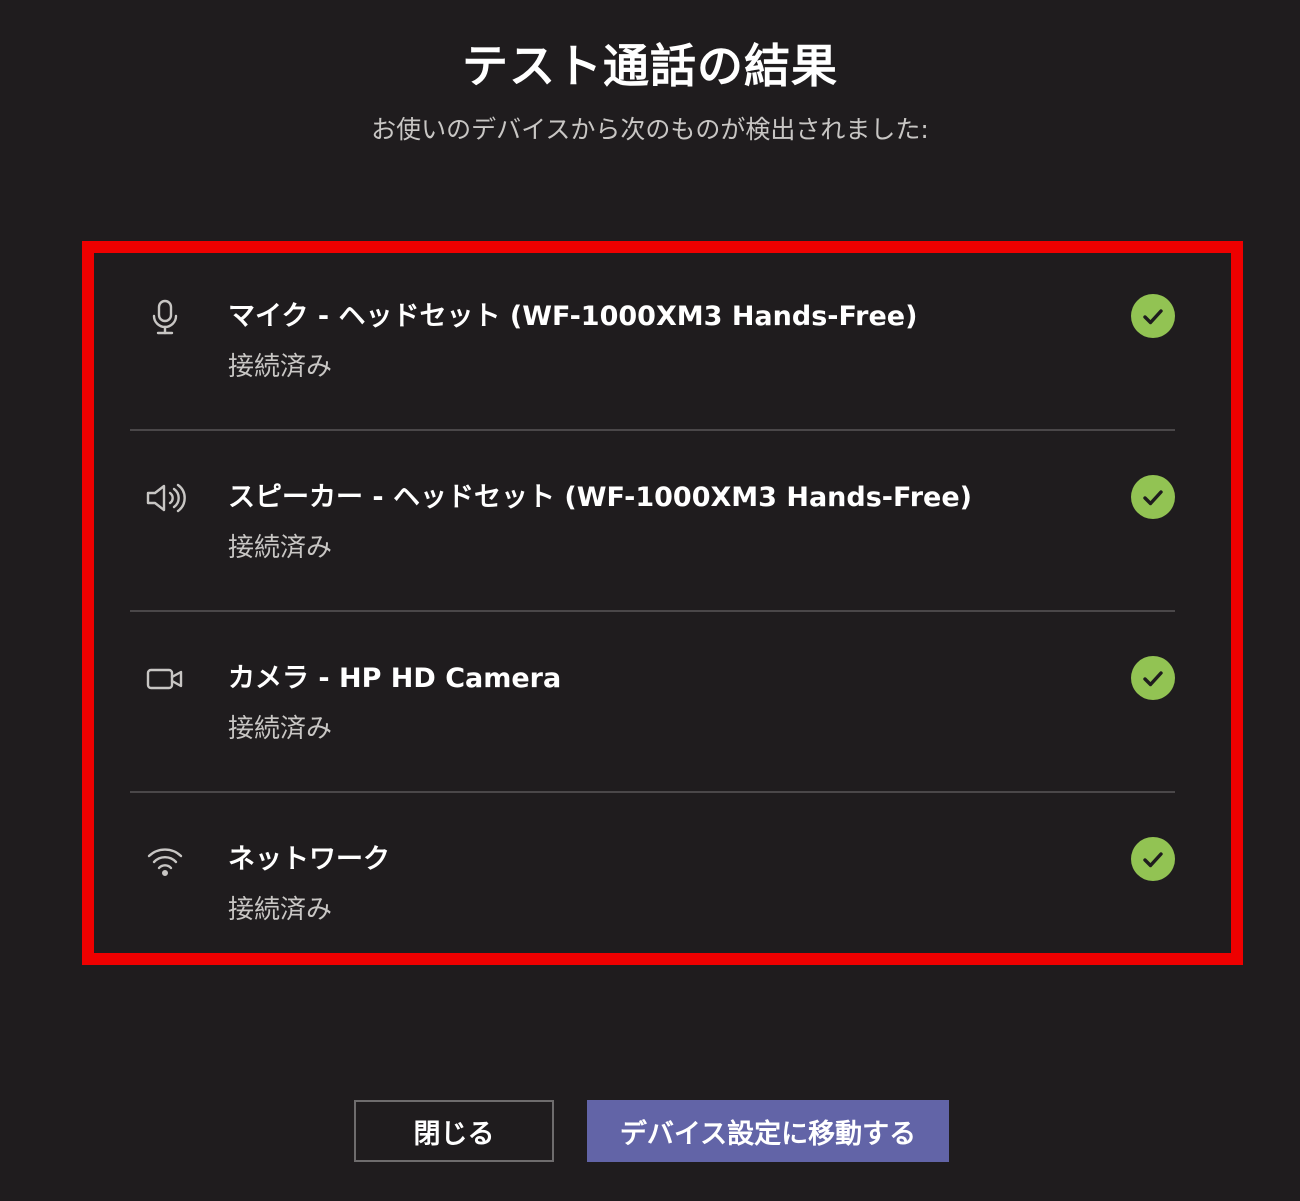 This screenshot has height=1201, width=1300. Describe the element at coordinates (165, 317) in the screenshot. I see `microphone-icon` at that location.